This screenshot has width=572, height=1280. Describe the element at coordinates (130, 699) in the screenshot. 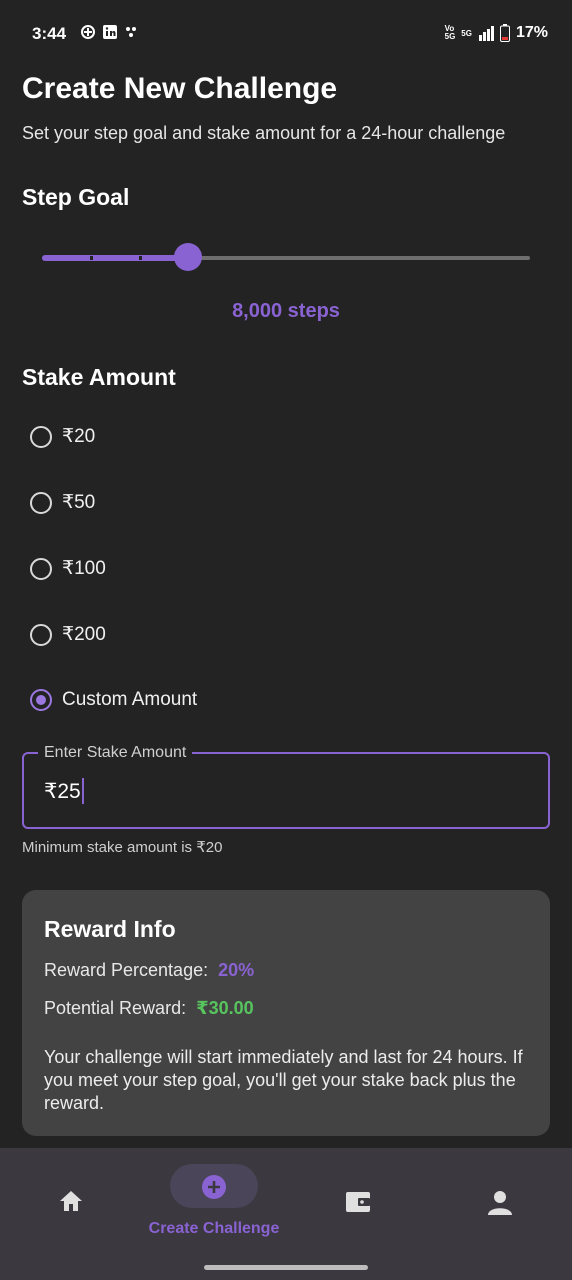

I see `stake-option-label: Custom Amount` at that location.